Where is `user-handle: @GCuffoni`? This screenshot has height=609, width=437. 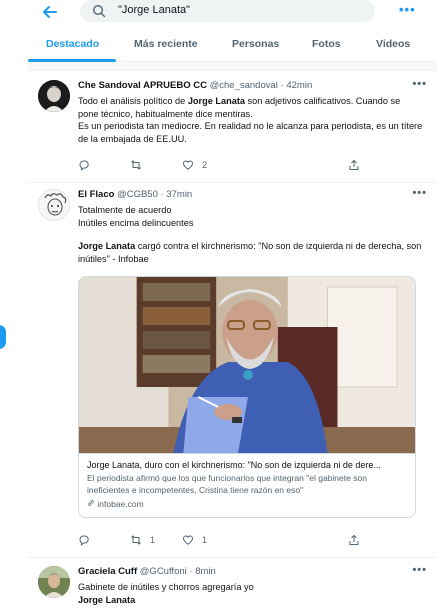
user-handle: @GCuffoni is located at coordinates (163, 571).